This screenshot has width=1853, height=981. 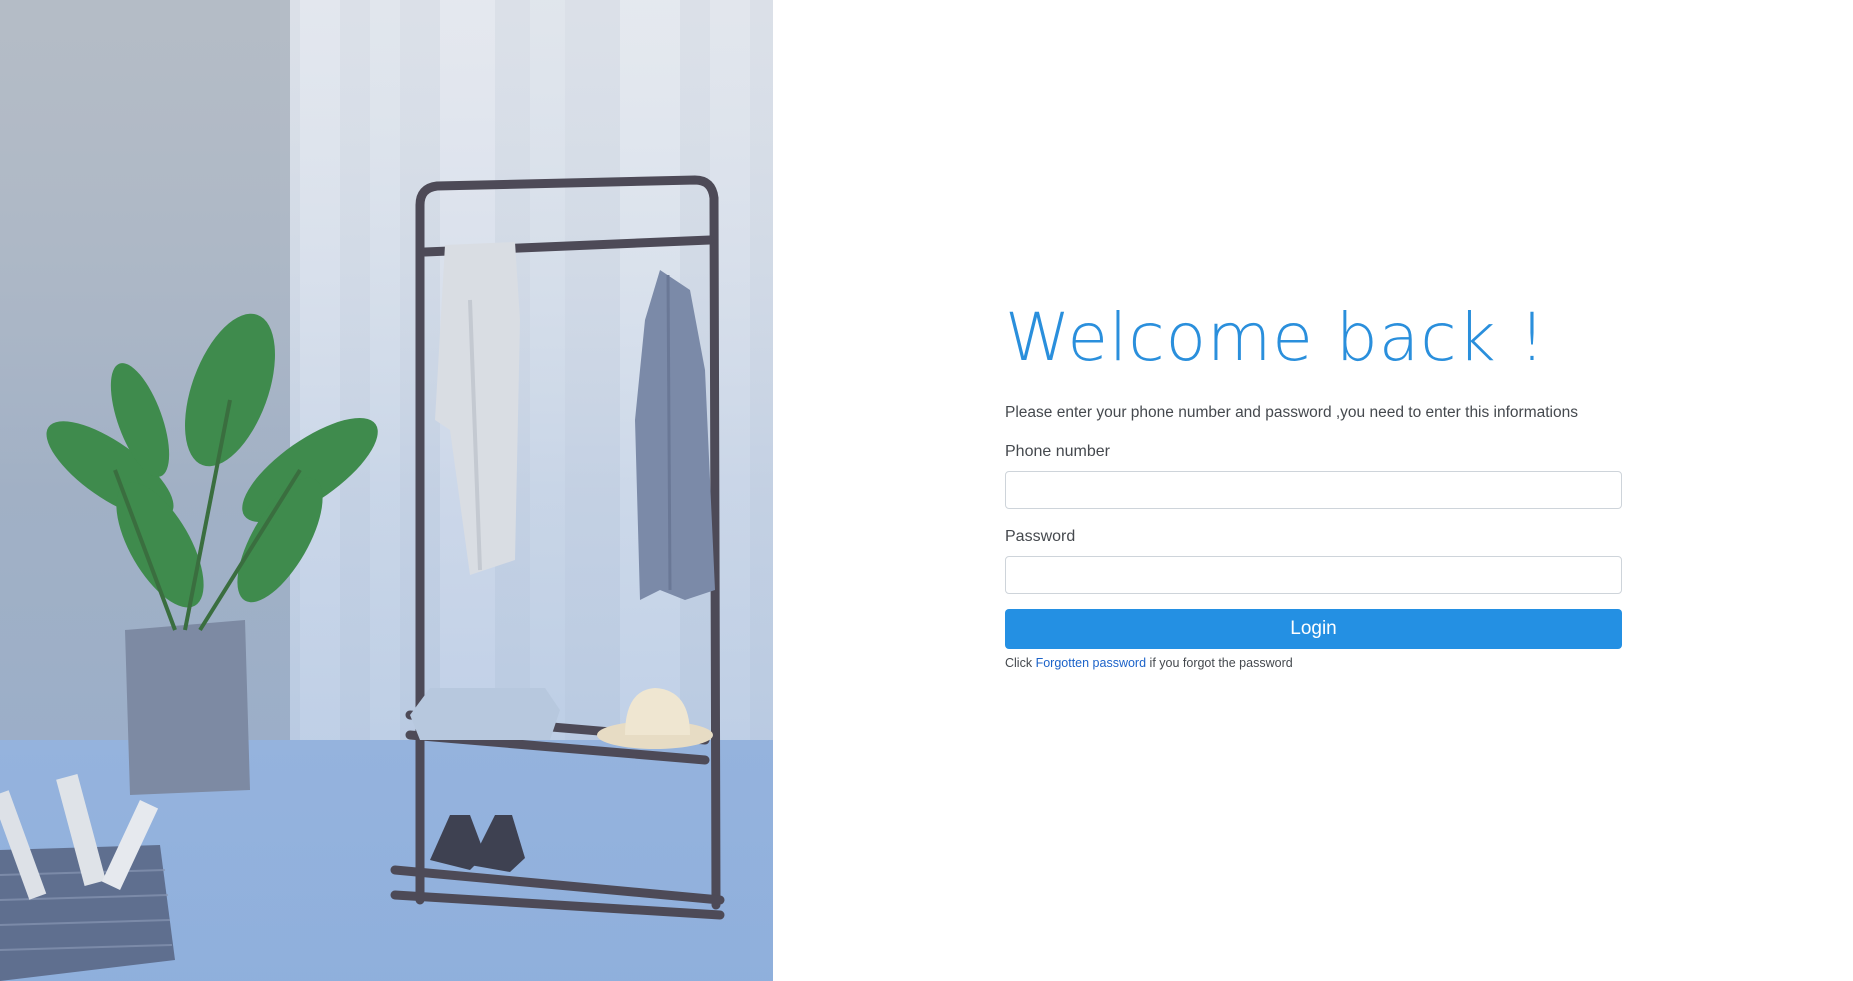 I want to click on page-title: Welcome back !, so click(x=1276, y=337).